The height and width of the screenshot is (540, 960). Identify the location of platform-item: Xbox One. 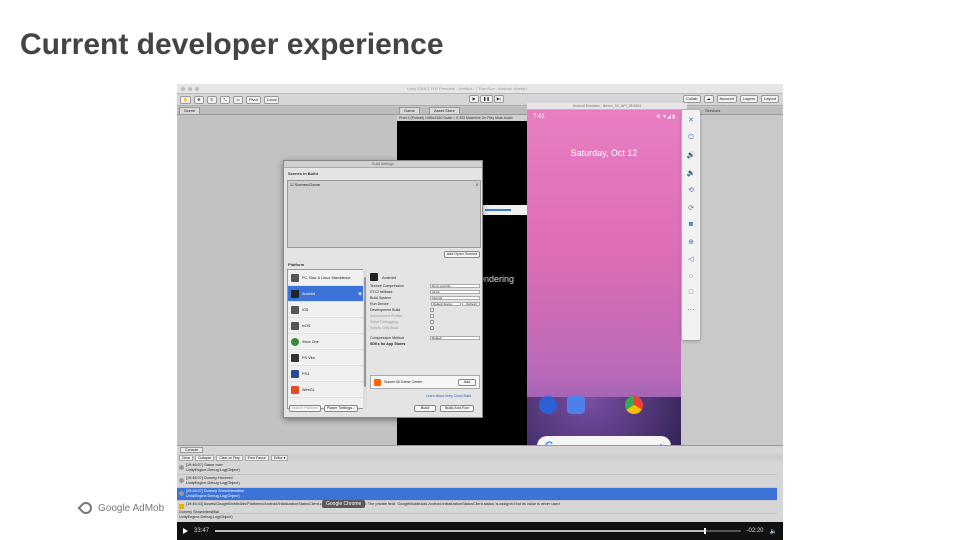
(327, 342).